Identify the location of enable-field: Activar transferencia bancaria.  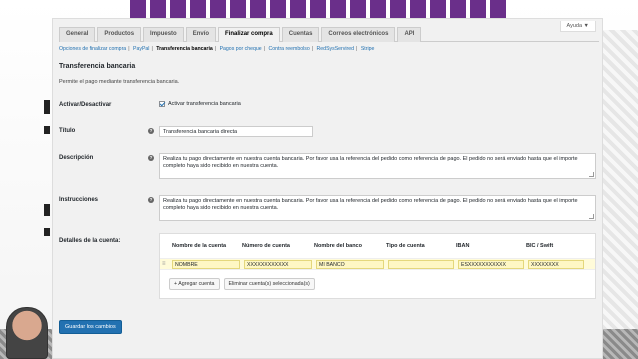
(200, 104).